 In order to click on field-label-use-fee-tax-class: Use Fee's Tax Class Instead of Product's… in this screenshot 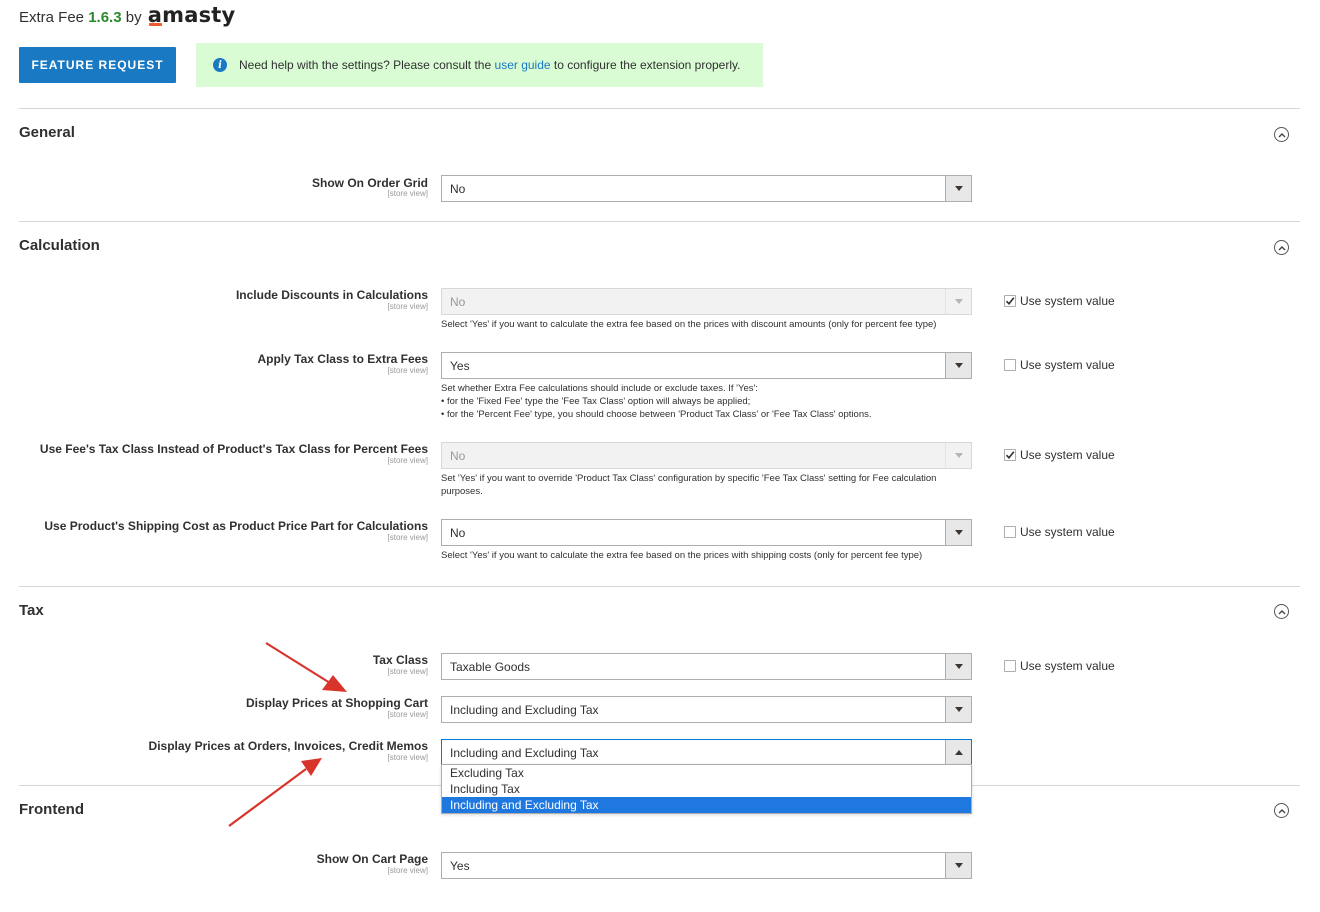, I will do `click(233, 449)`.